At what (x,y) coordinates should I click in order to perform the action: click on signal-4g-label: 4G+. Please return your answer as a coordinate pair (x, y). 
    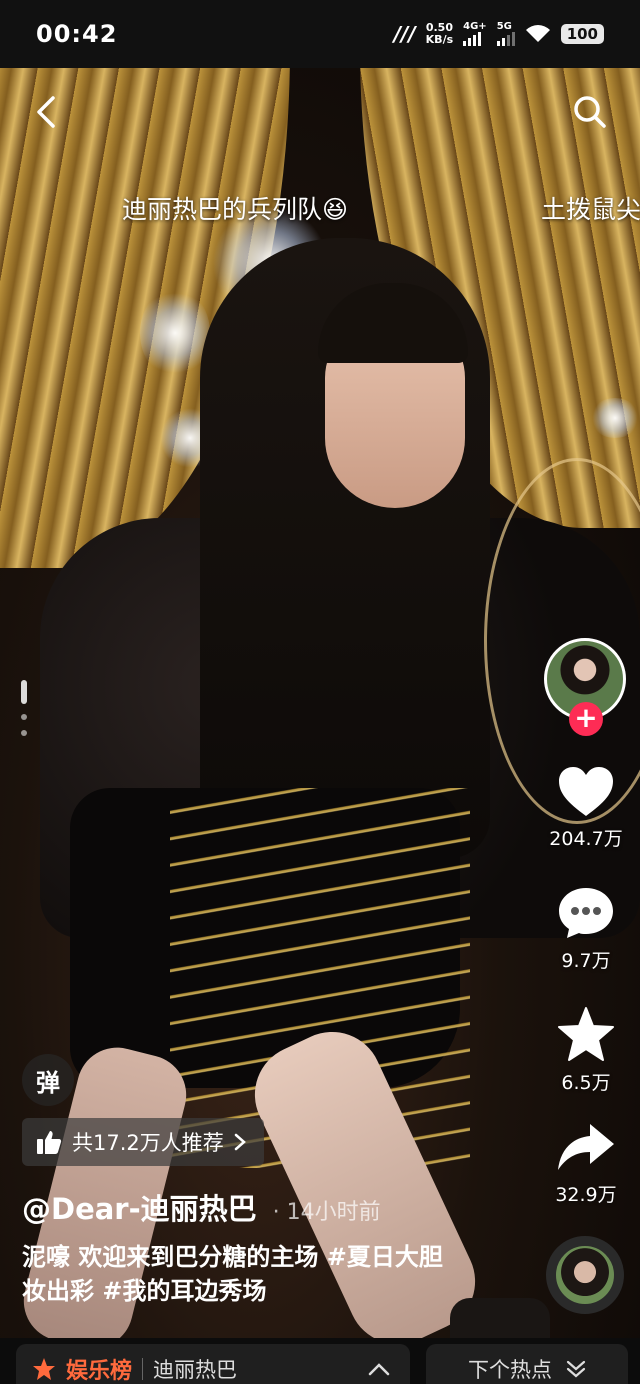
    Looking at the image, I should click on (475, 26).